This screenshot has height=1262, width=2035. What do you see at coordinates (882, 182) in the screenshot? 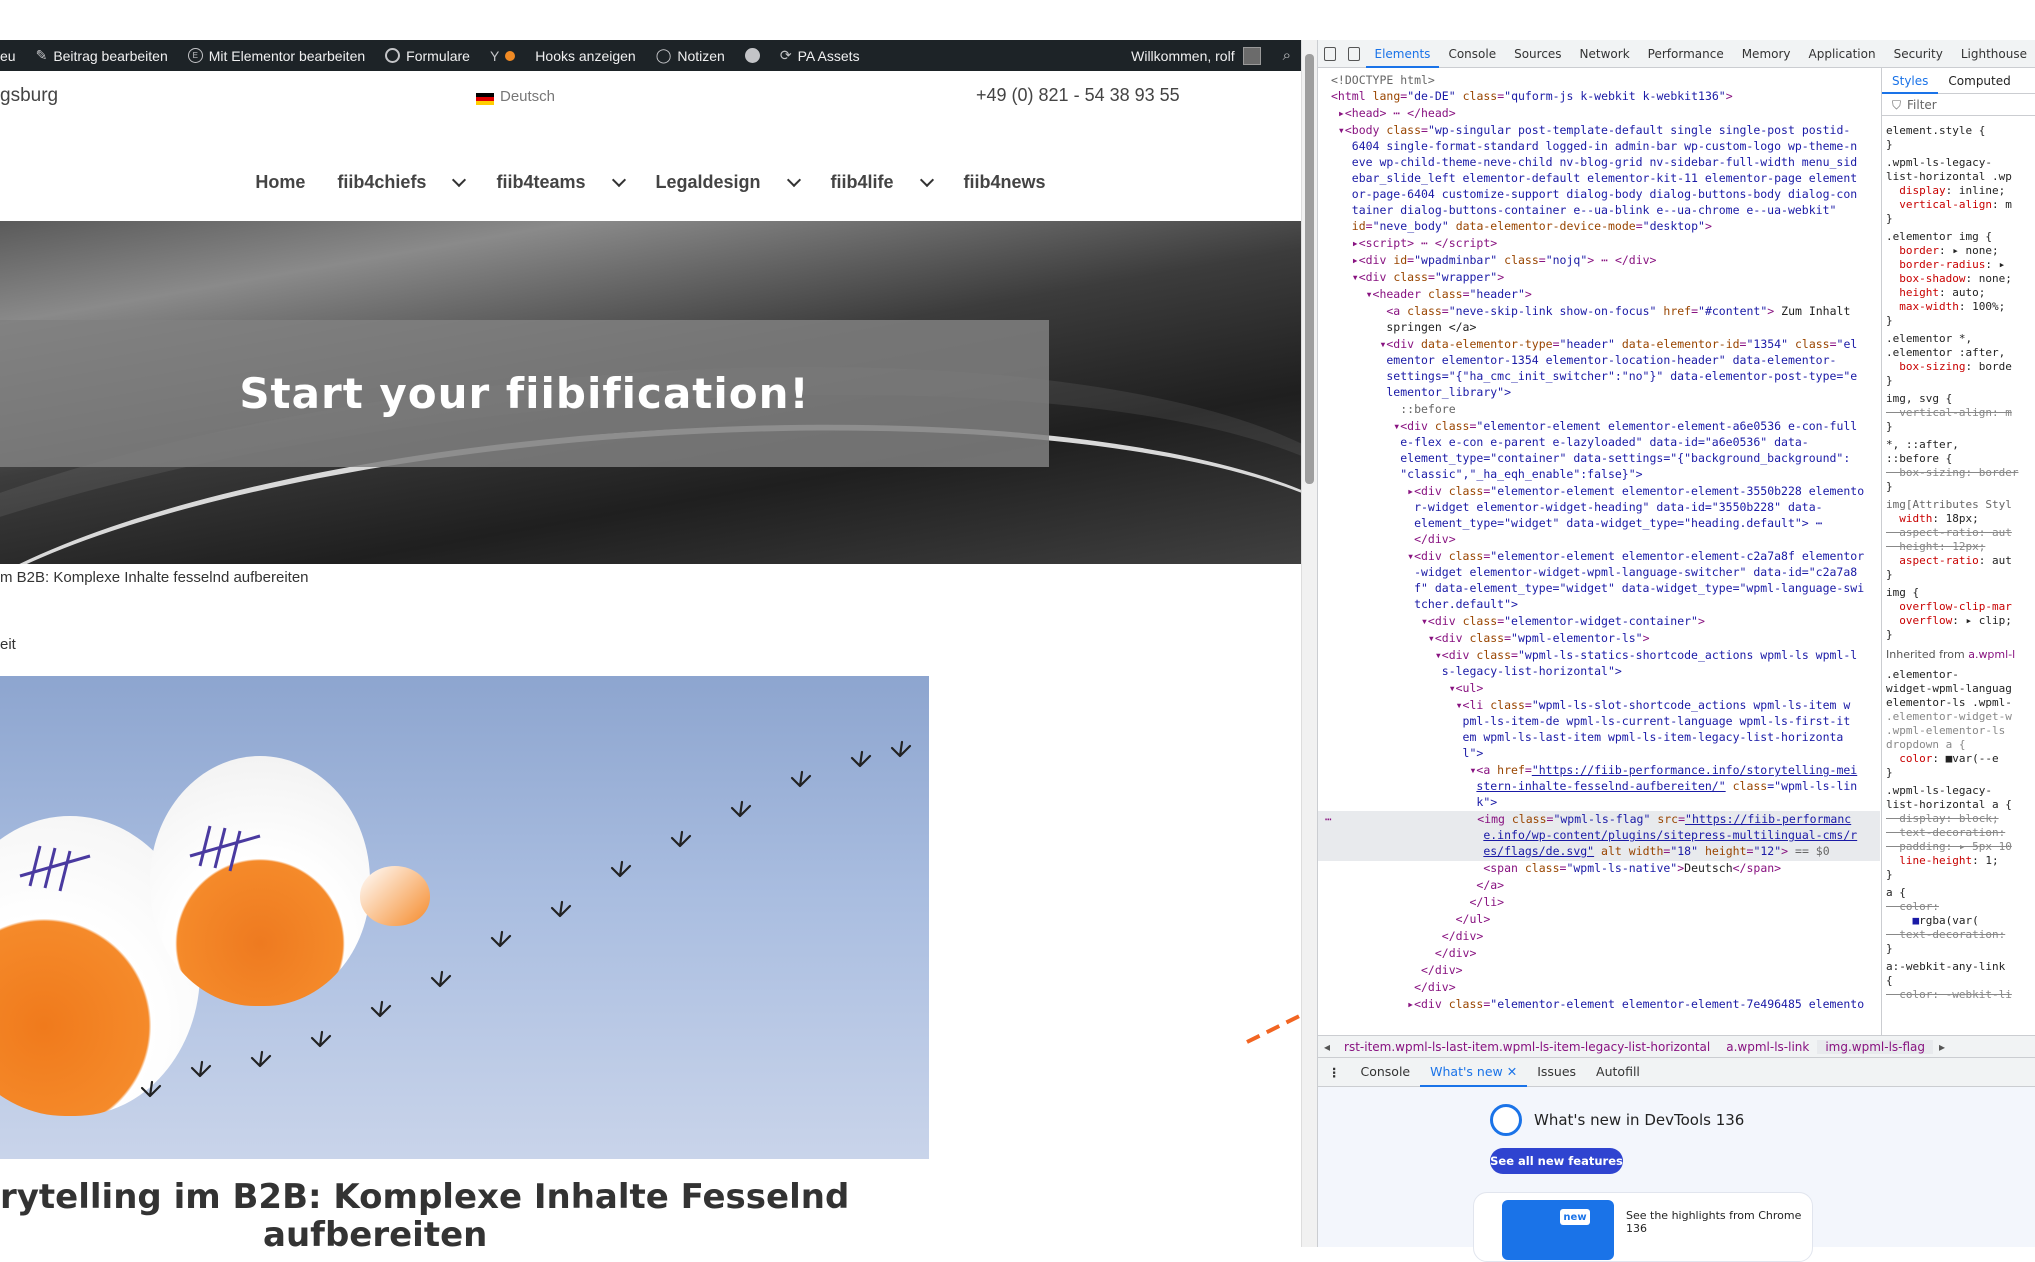
I see `nav-item-fiib4life: fiib4life` at bounding box center [882, 182].